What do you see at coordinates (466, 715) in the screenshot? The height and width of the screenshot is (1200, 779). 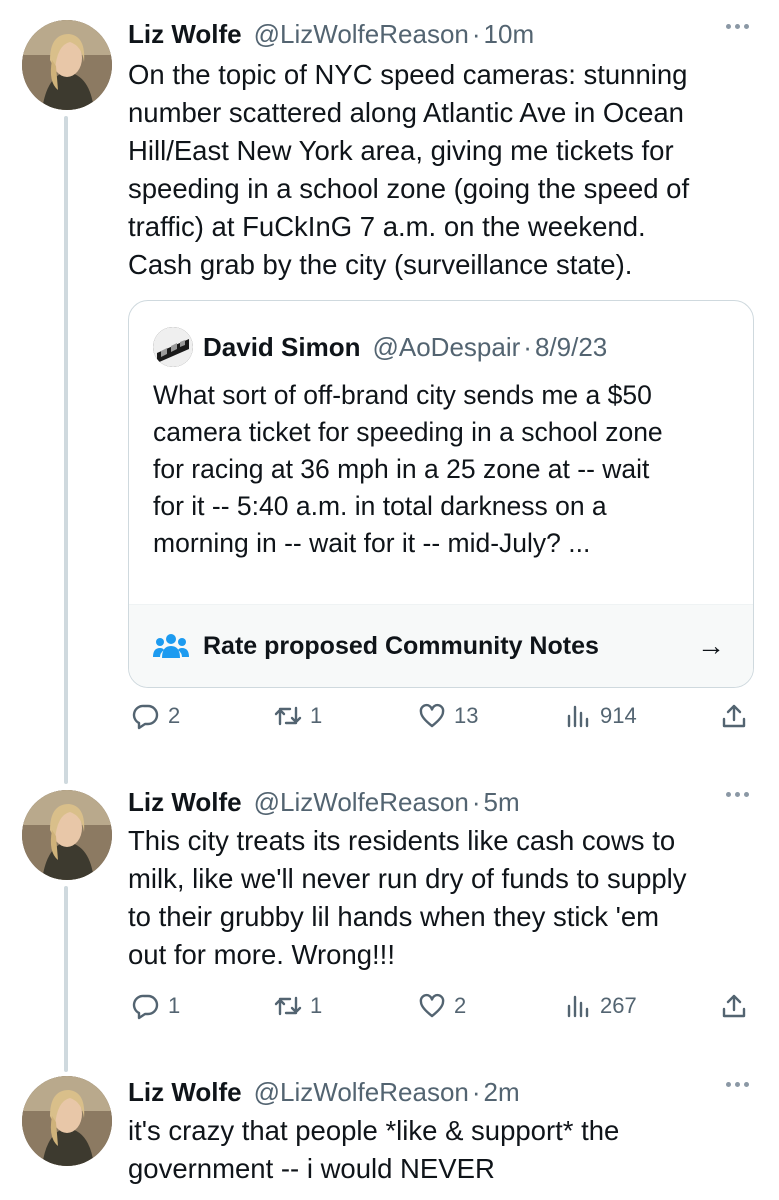 I see `like-count: 13` at bounding box center [466, 715].